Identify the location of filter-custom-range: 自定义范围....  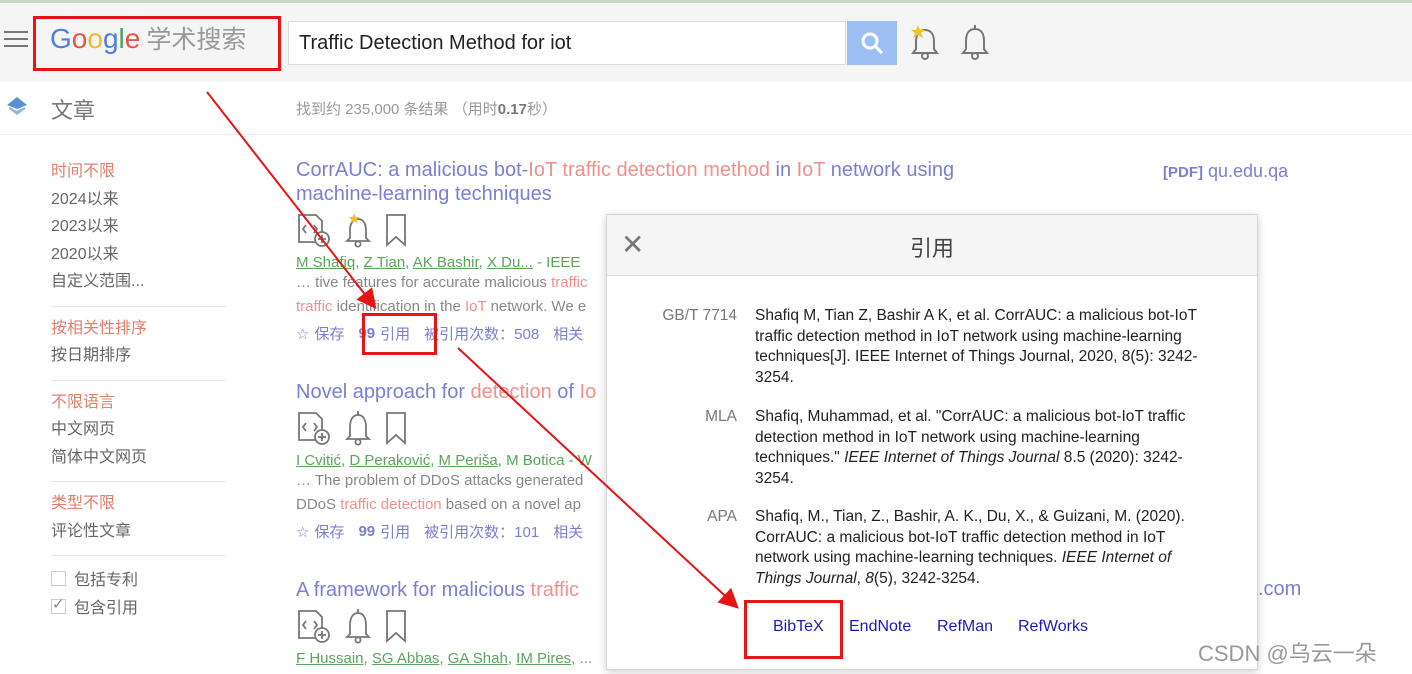
(138, 282).